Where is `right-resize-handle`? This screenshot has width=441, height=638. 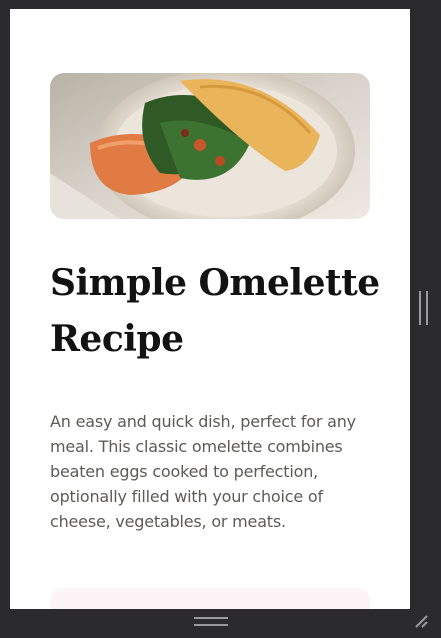
right-resize-handle is located at coordinates (423, 308).